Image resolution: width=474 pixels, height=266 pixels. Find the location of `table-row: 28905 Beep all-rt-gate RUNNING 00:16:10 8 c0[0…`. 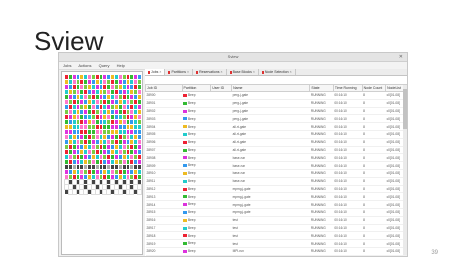

table-row: 28905 Beep all-rt-gate RUNNING 00:16:10 8 c0[0… is located at coordinates (276, 134).